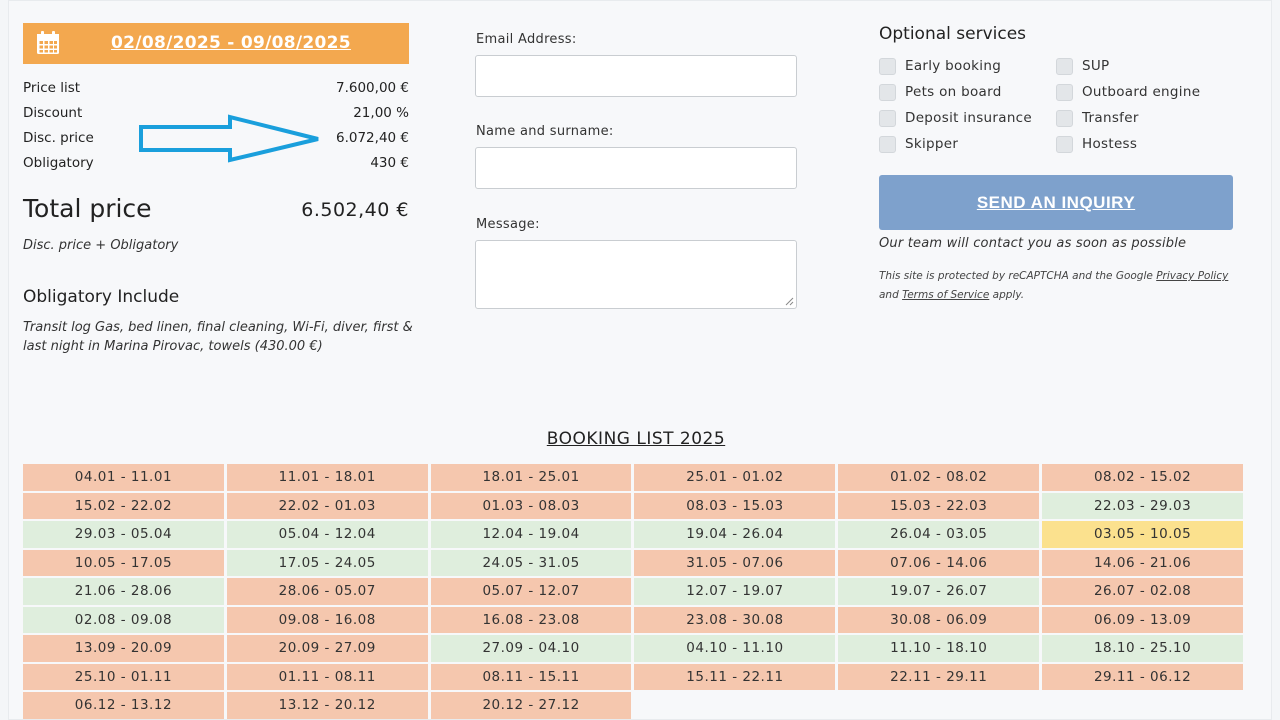 This screenshot has height=720, width=1280. I want to click on privacy-policy-link: Privacy Policy, so click(1192, 276).